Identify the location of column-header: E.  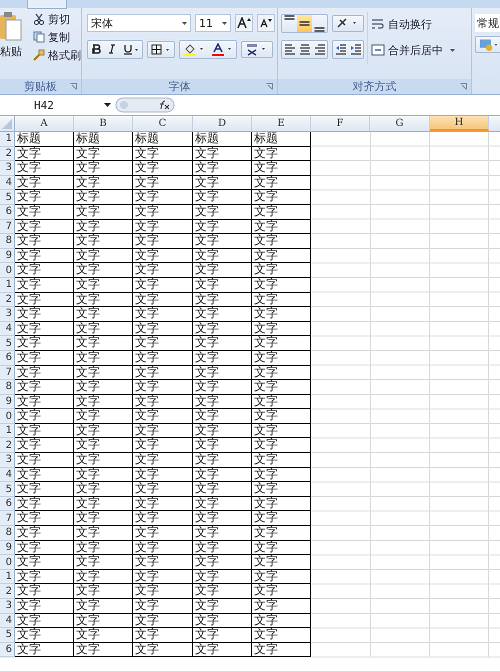
(281, 123).